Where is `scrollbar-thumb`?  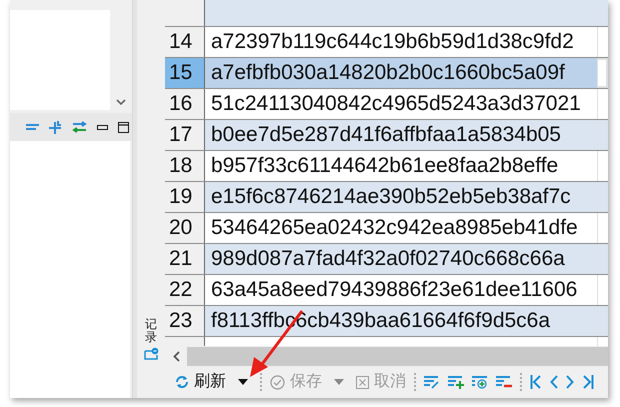 scrollbar-thumb is located at coordinates (397, 356).